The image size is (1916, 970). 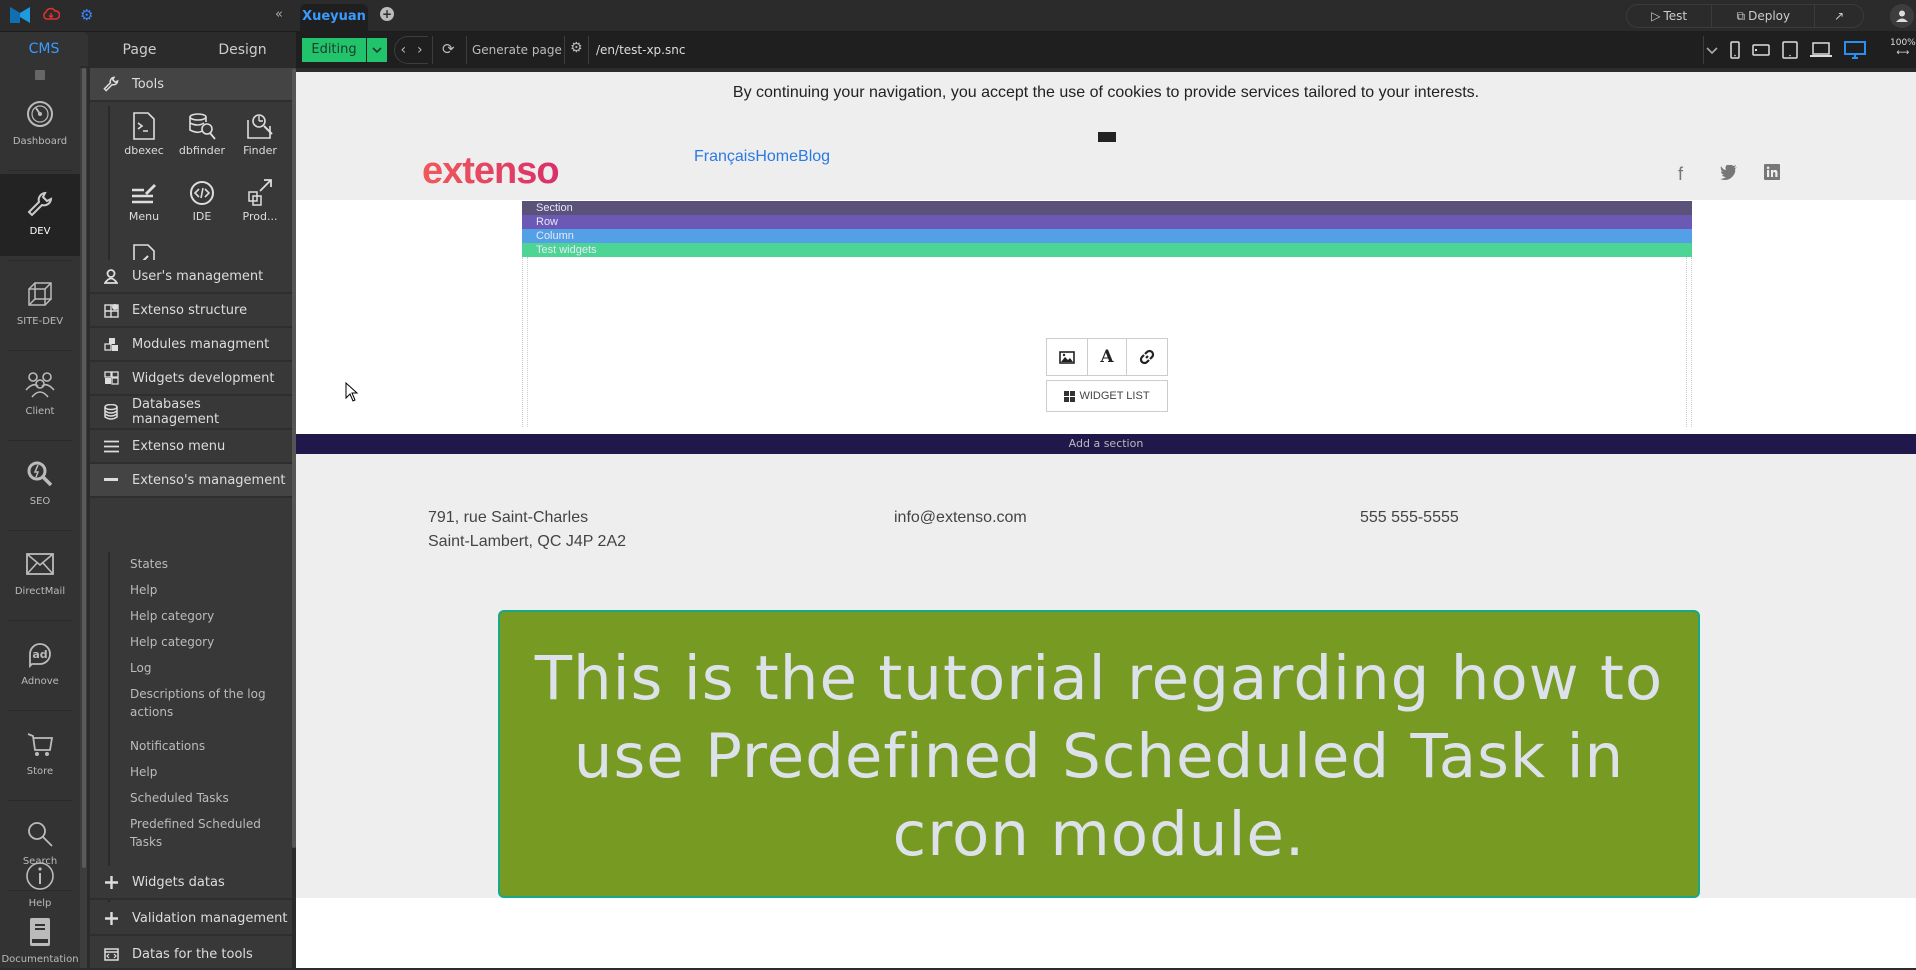 I want to click on footer-email: info@extenso.com, so click(x=960, y=518).